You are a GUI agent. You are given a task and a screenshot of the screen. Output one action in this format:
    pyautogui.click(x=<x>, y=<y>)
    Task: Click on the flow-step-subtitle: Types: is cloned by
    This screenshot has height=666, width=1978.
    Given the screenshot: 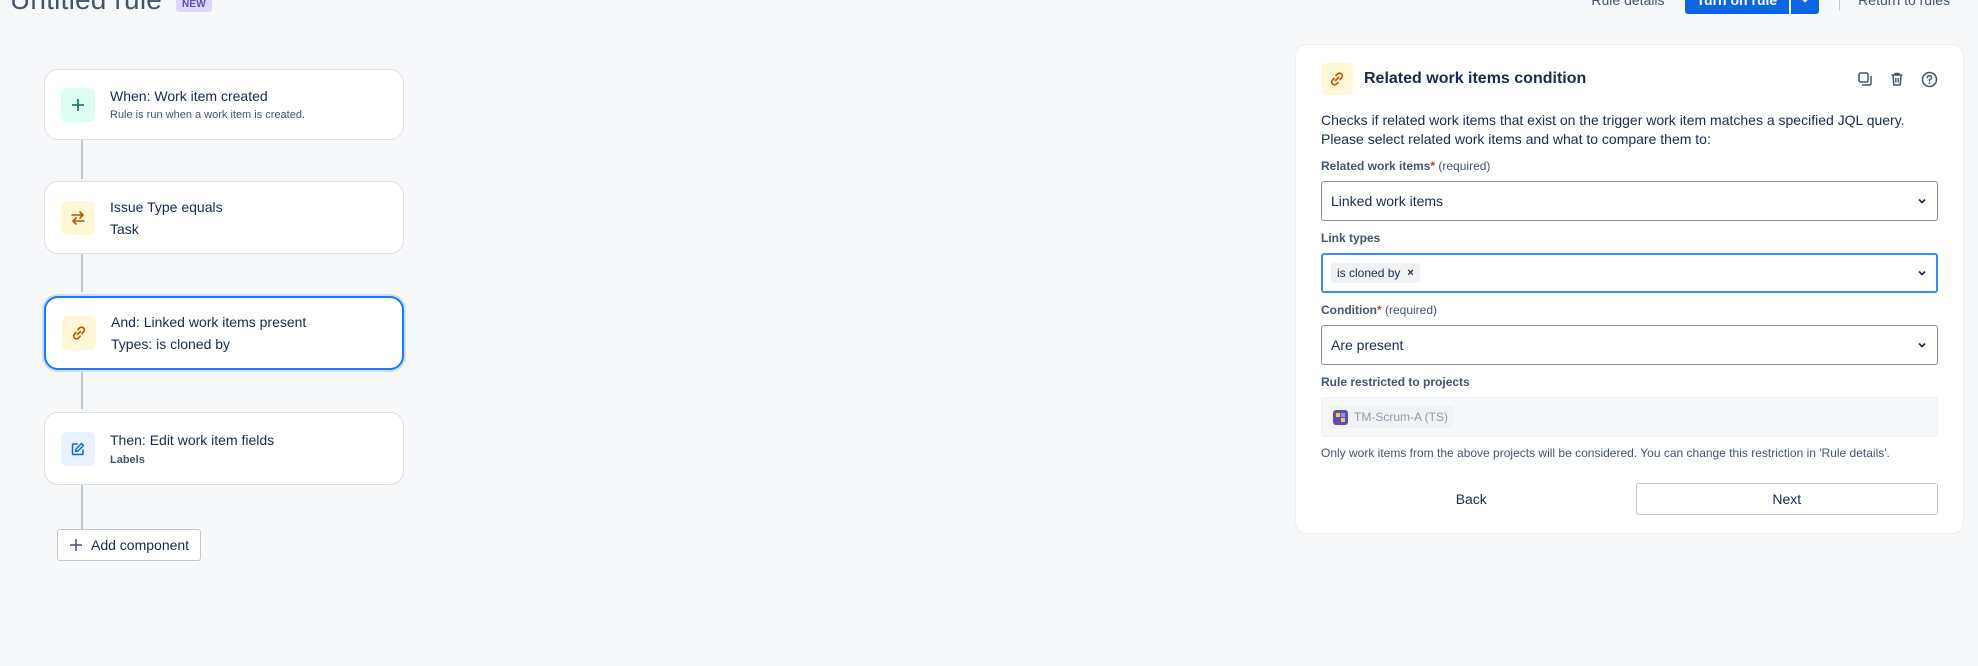 What is the action you would take?
    pyautogui.click(x=171, y=344)
    